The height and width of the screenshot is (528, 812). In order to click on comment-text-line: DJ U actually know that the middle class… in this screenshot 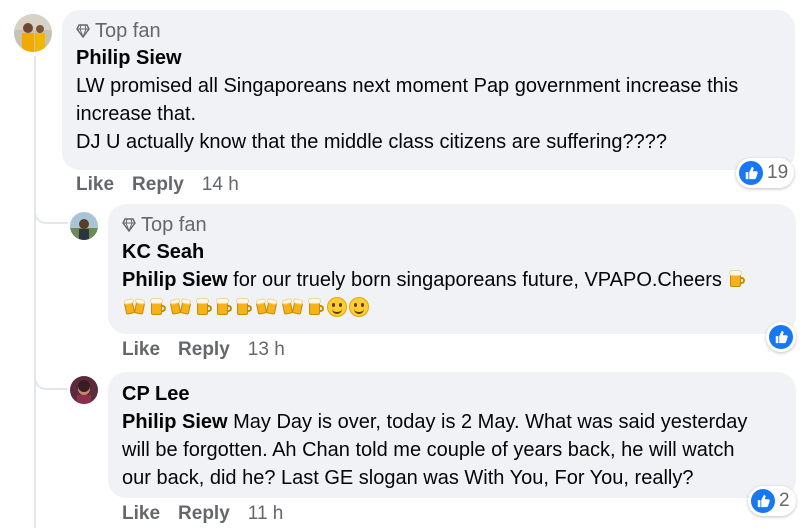, I will do `click(372, 142)`.